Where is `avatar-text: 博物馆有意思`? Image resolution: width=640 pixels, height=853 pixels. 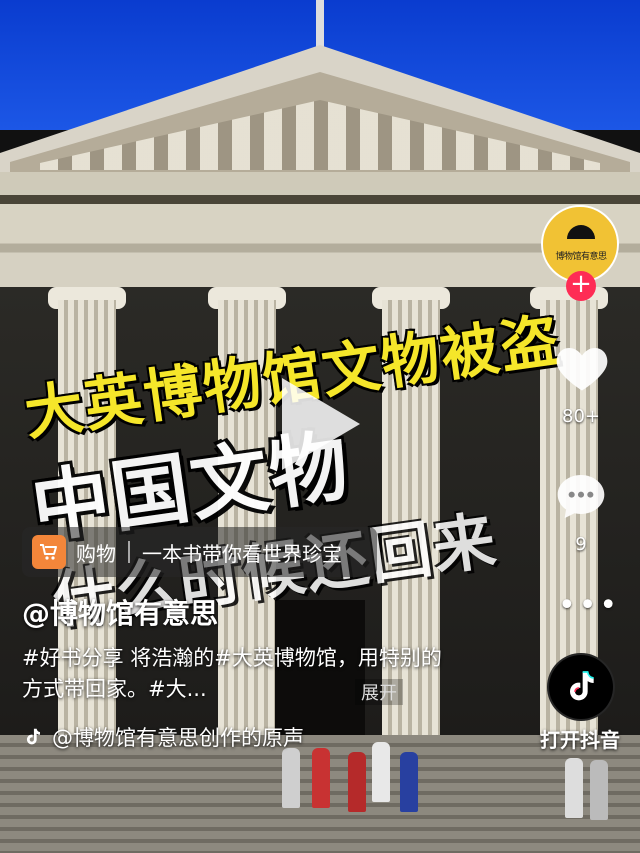
avatar-text: 博物馆有意思 is located at coordinates (581, 257).